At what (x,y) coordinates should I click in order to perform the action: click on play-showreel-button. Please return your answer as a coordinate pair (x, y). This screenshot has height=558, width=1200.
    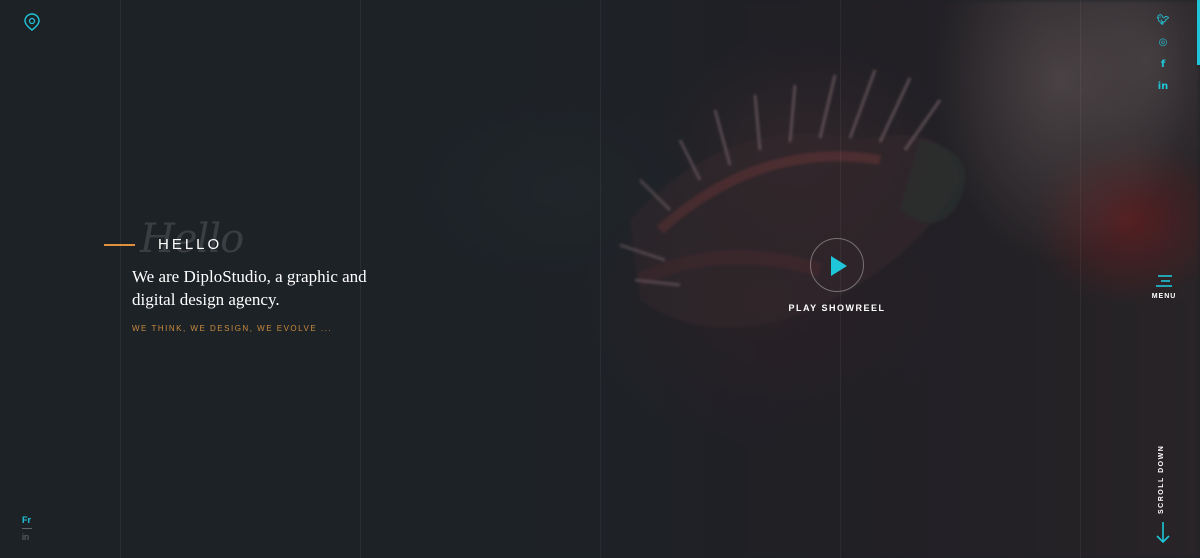
    Looking at the image, I should click on (837, 265).